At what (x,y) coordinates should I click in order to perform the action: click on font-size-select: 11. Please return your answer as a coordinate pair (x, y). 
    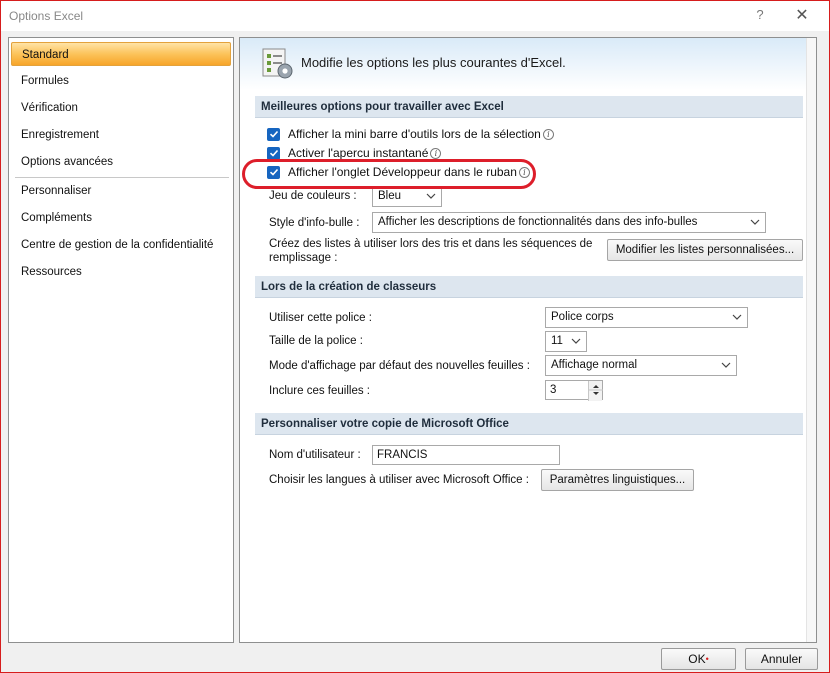
    Looking at the image, I should click on (566, 341).